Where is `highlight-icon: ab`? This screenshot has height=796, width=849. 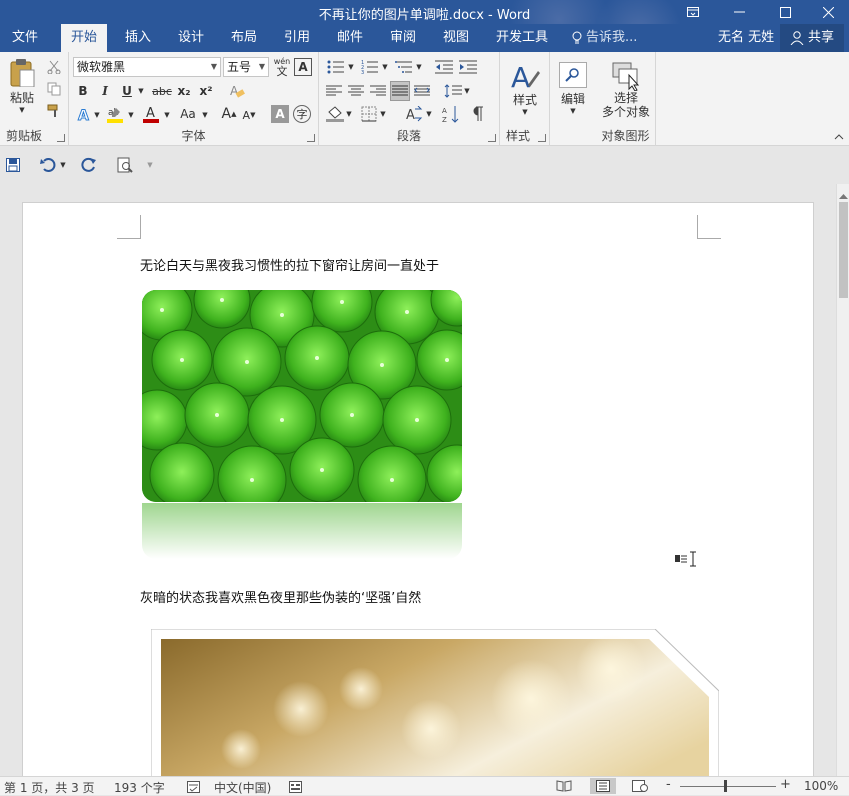
highlight-icon: ab is located at coordinates (115, 114).